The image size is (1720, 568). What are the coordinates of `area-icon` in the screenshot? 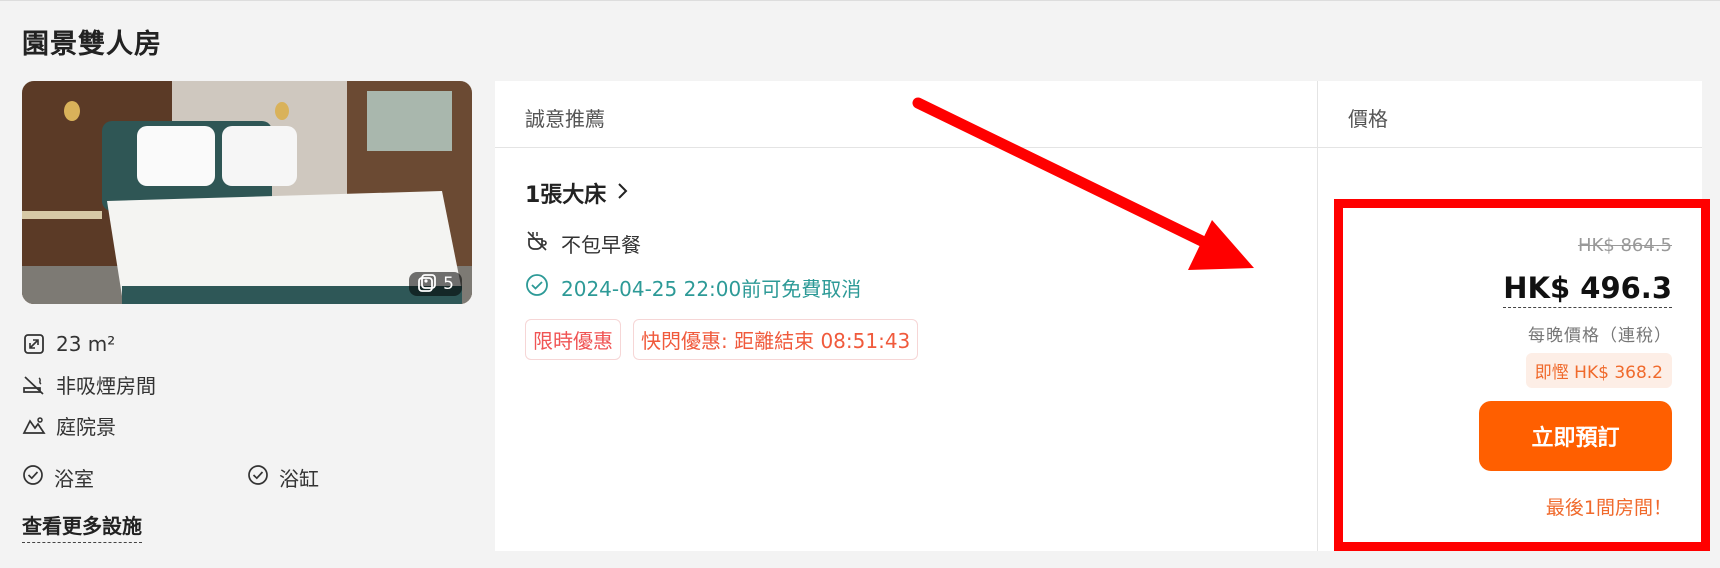 It's located at (34, 344).